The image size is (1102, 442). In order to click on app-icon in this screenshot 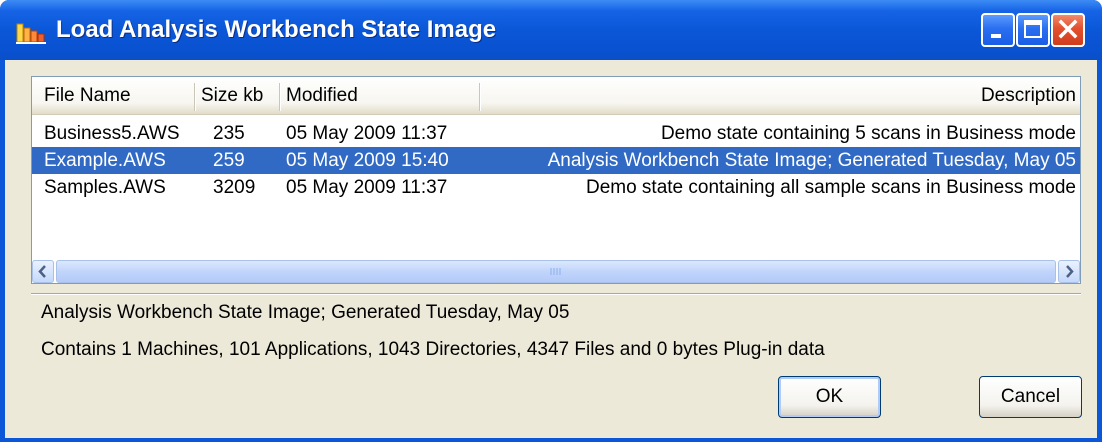, I will do `click(31, 33)`.